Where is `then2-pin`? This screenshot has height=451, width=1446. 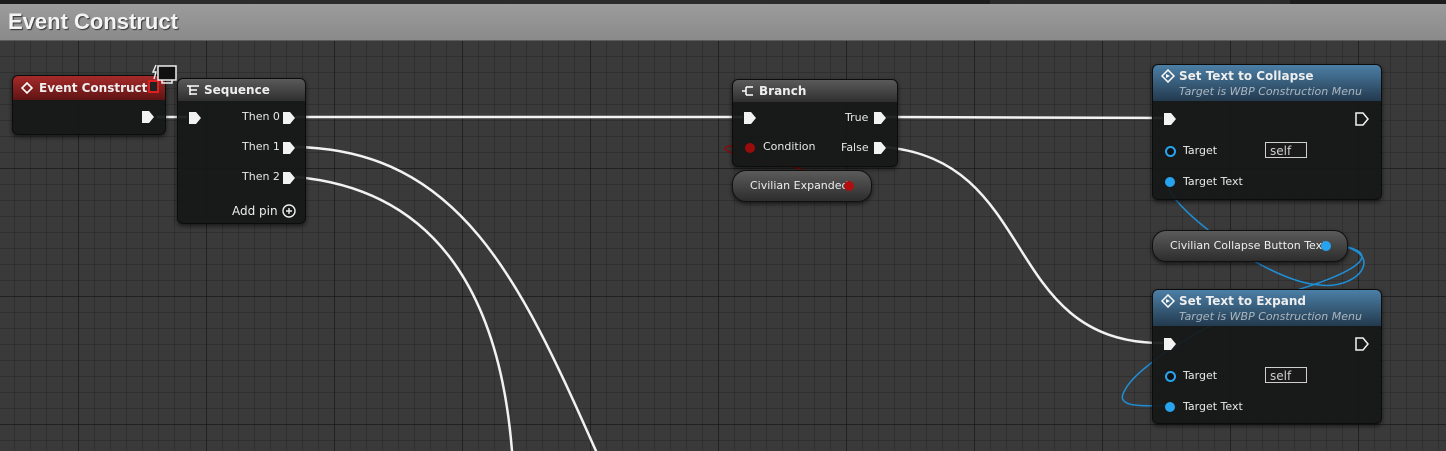
then2-pin is located at coordinates (289, 178).